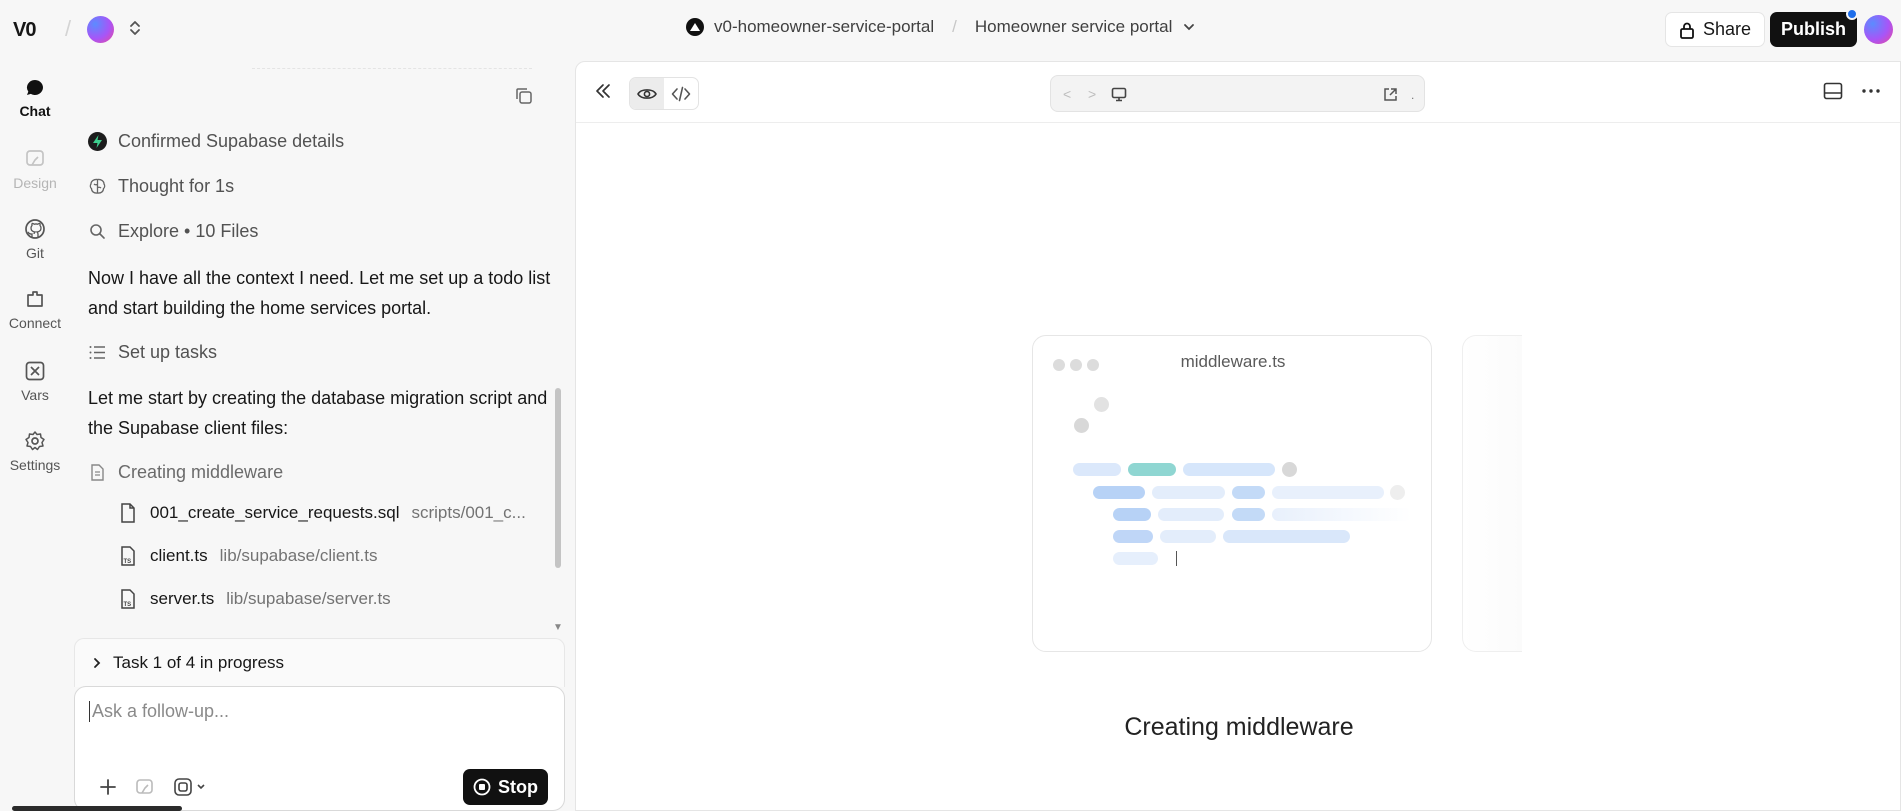 Image resolution: width=1901 pixels, height=811 pixels. What do you see at coordinates (97, 231) in the screenshot?
I see `search-icon` at bounding box center [97, 231].